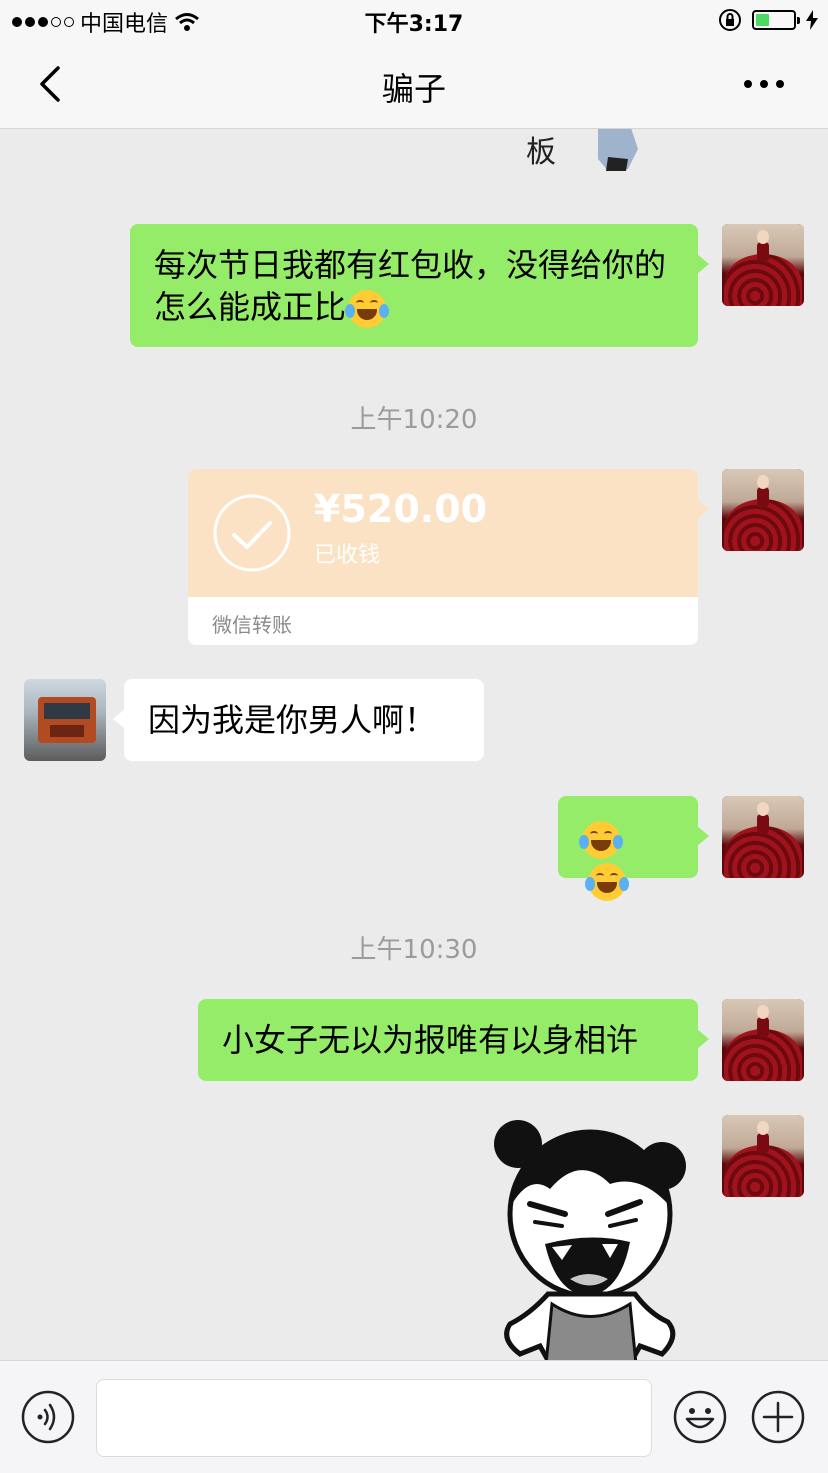 The width and height of the screenshot is (828, 1473). What do you see at coordinates (633, 848) in the screenshot?
I see `message-bubble-me` at bounding box center [633, 848].